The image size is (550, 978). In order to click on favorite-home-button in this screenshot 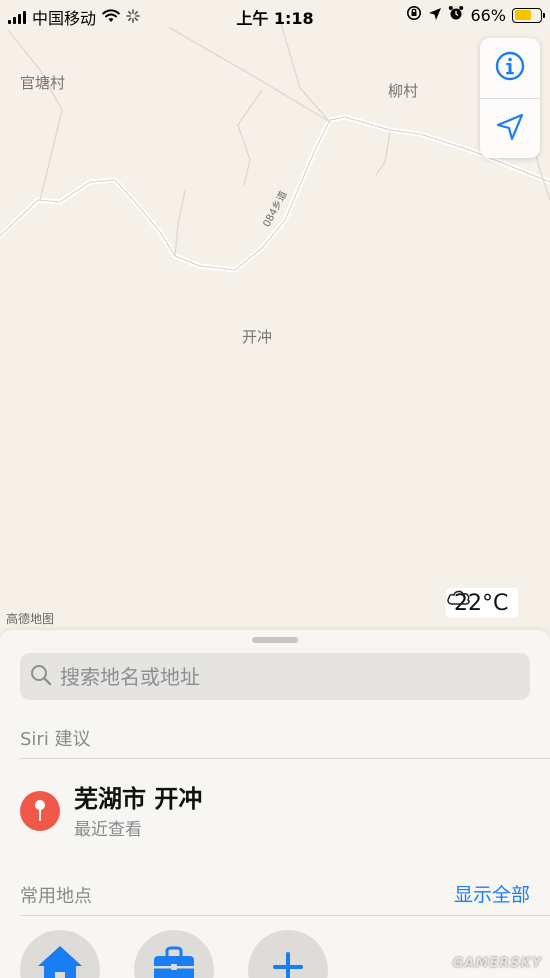, I will do `click(60, 954)`.